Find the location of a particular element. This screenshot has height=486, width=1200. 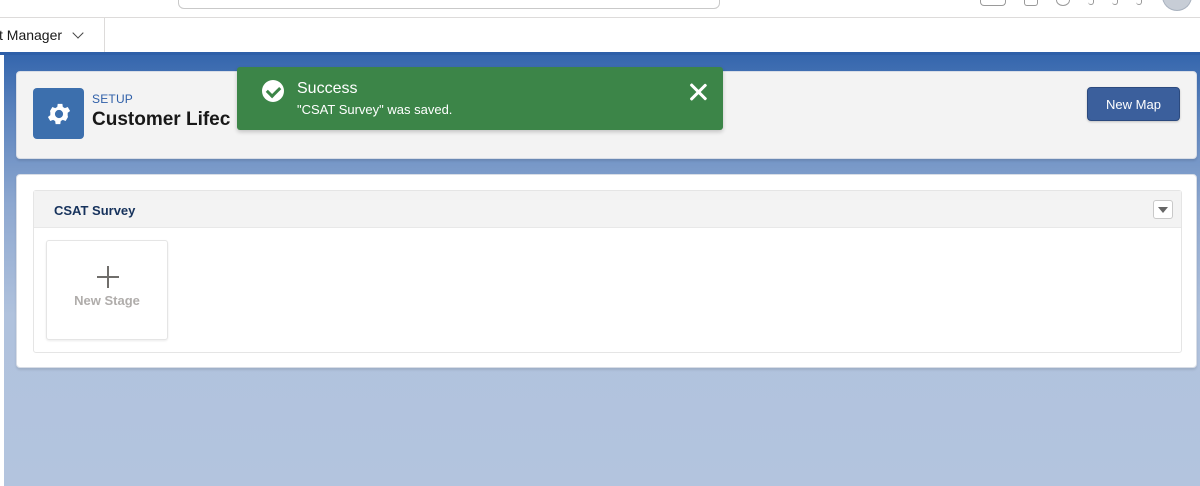

section-menu-button is located at coordinates (1163, 209).